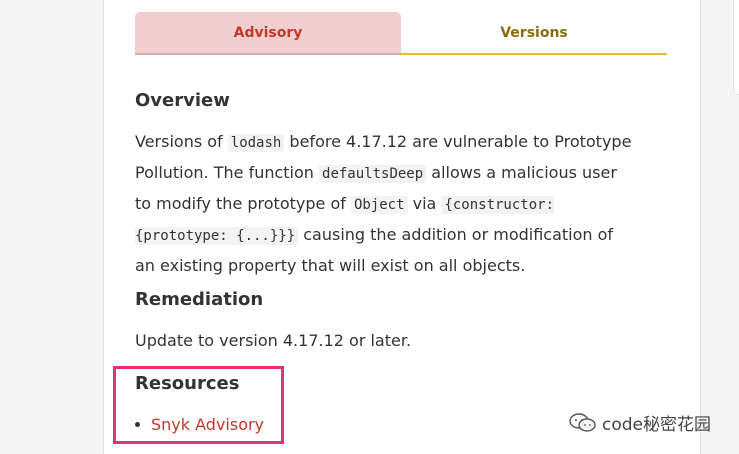 The height and width of the screenshot is (454, 739). I want to click on remediation-text: Update to version 4.17.12 or later., so click(273, 340).